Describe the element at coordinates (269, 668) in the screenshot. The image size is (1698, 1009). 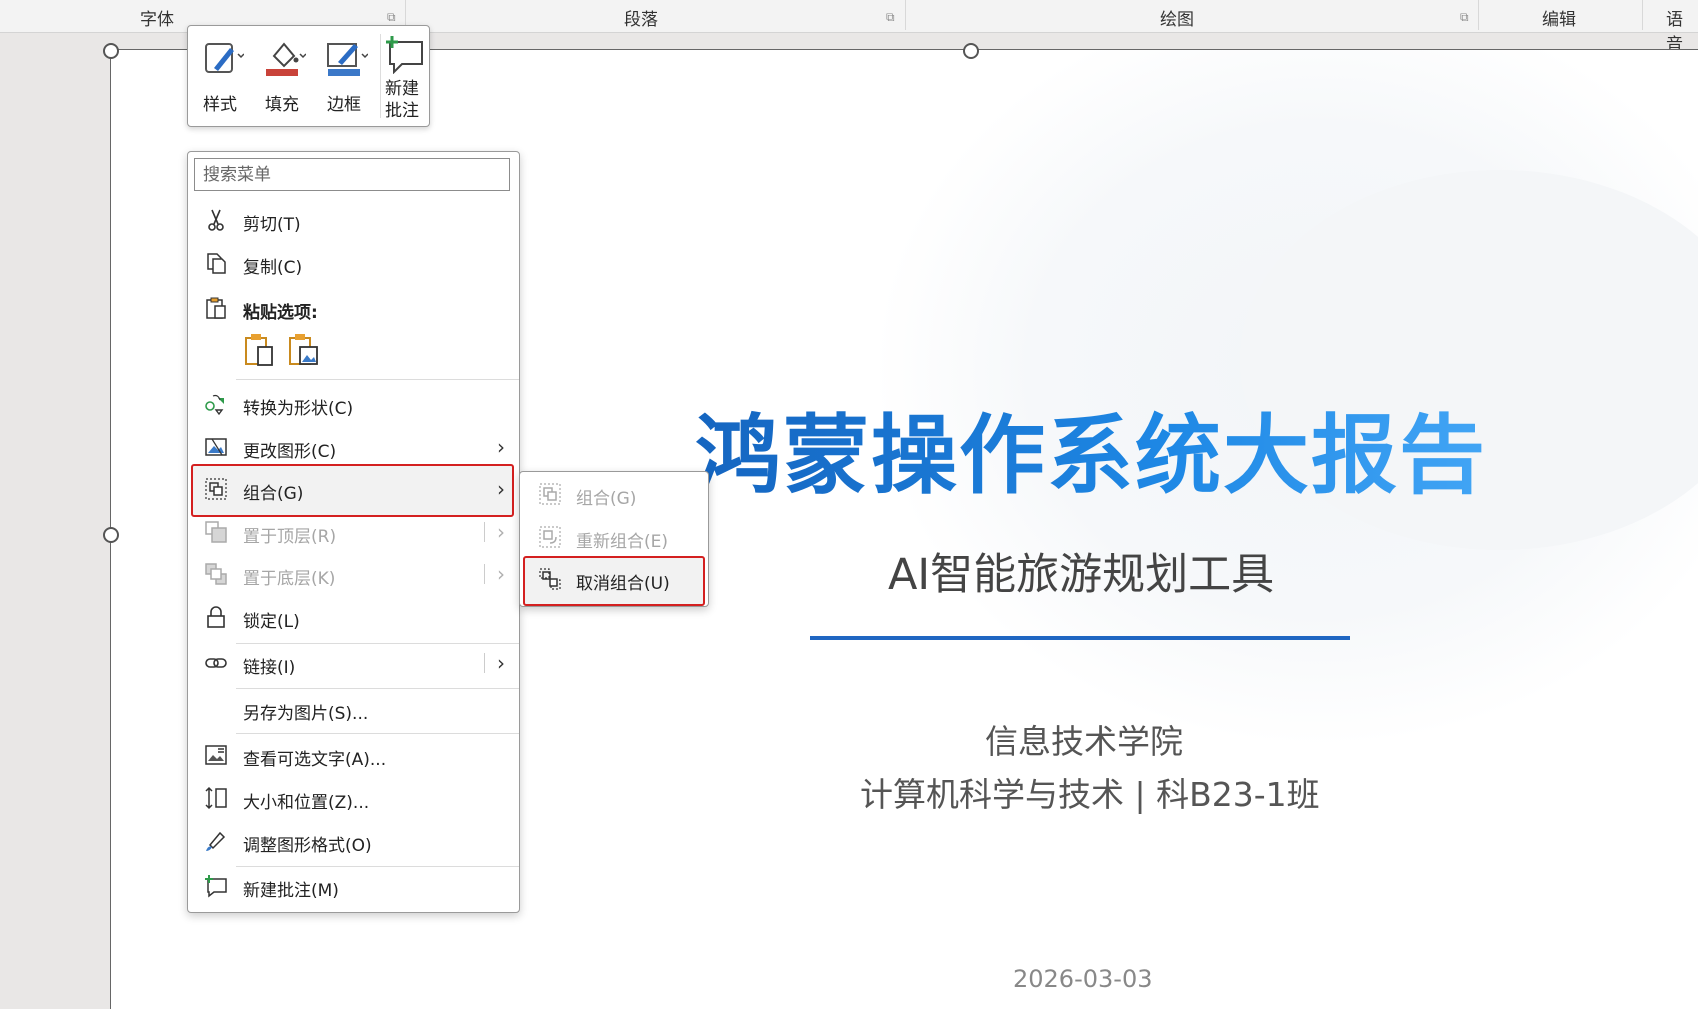
I see `menu-item-link-label: 链接(I)` at that location.